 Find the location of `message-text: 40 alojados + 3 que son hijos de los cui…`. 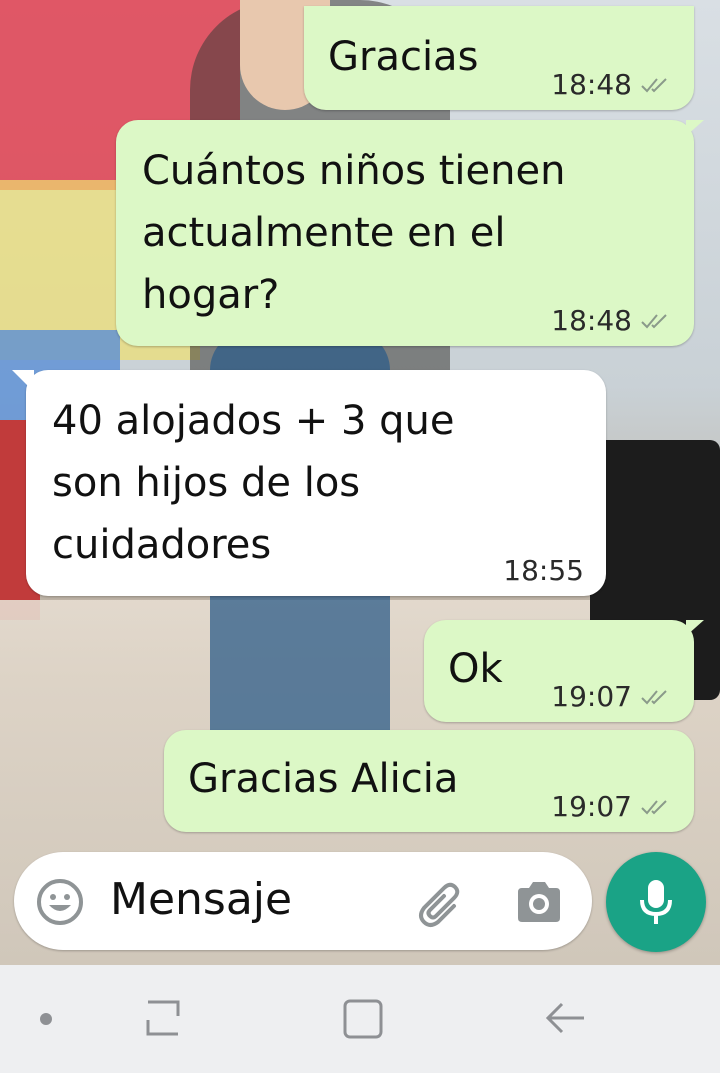

message-text: 40 alojados + 3 que son hijos de los cui… is located at coordinates (253, 483).